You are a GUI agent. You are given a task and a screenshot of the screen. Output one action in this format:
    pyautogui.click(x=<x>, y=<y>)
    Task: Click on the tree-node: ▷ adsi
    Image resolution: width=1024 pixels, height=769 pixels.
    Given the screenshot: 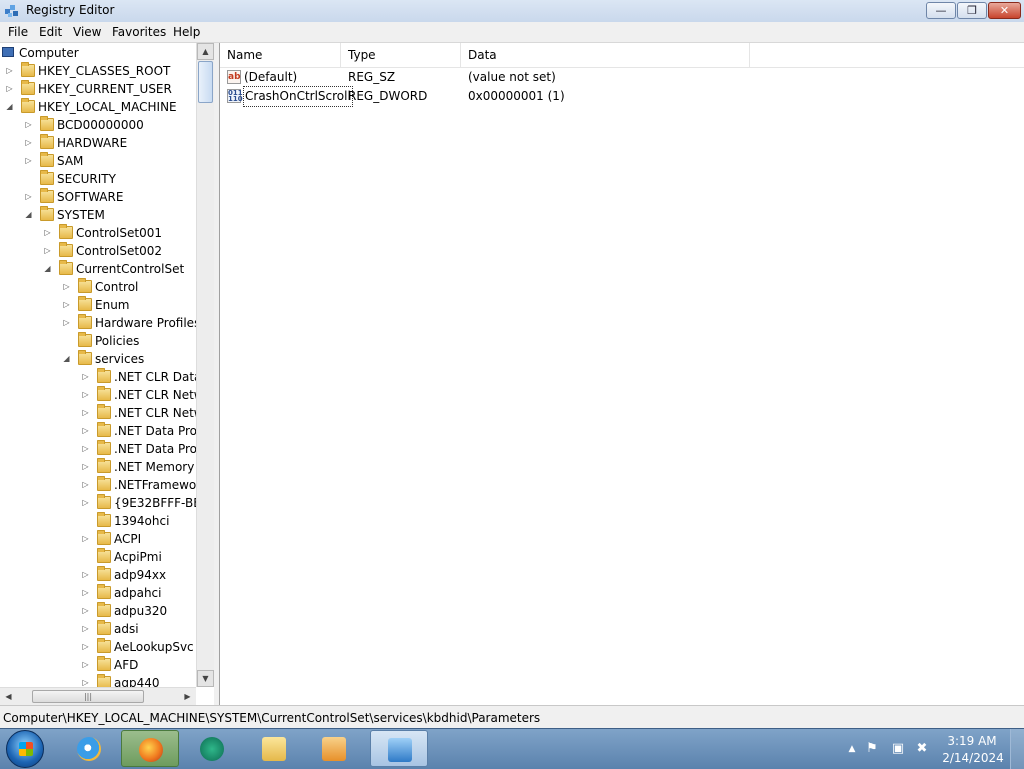 What is the action you would take?
    pyautogui.click(x=98, y=629)
    